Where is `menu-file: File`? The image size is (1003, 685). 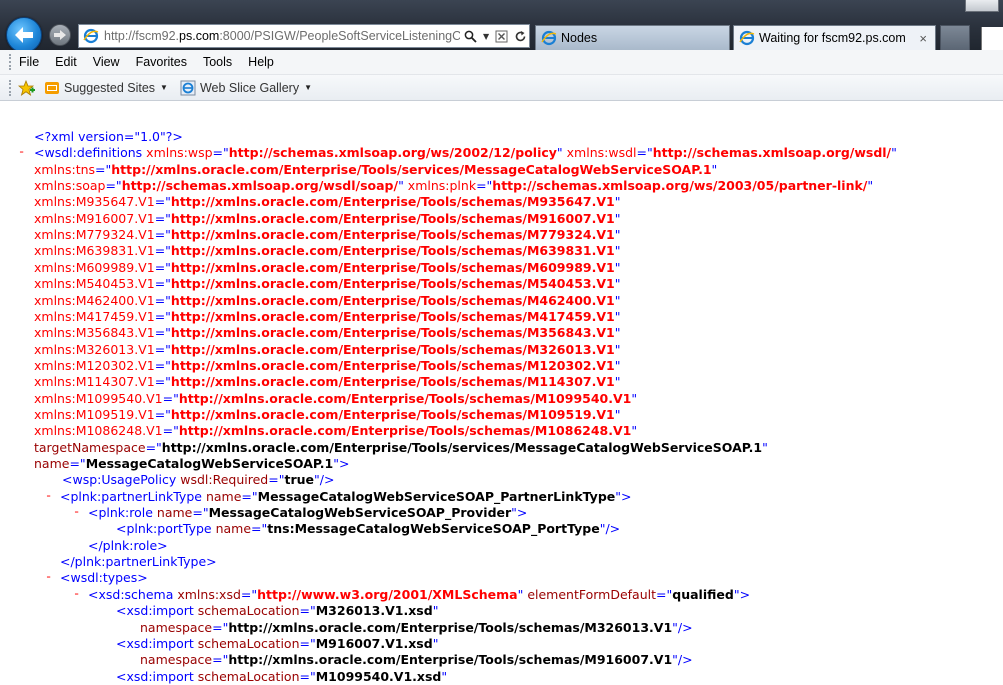 menu-file: File is located at coordinates (29, 62).